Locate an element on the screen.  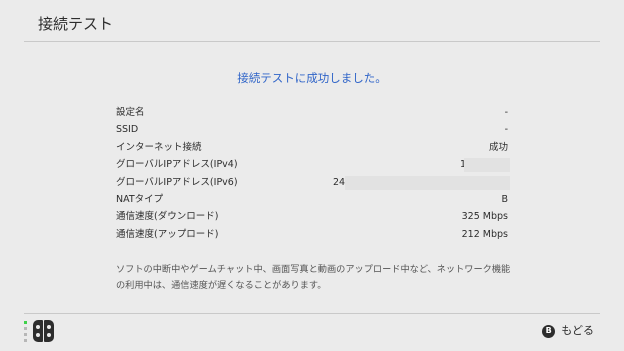
row-label: 通信速度(ダウンロード) is located at coordinates (167, 217).